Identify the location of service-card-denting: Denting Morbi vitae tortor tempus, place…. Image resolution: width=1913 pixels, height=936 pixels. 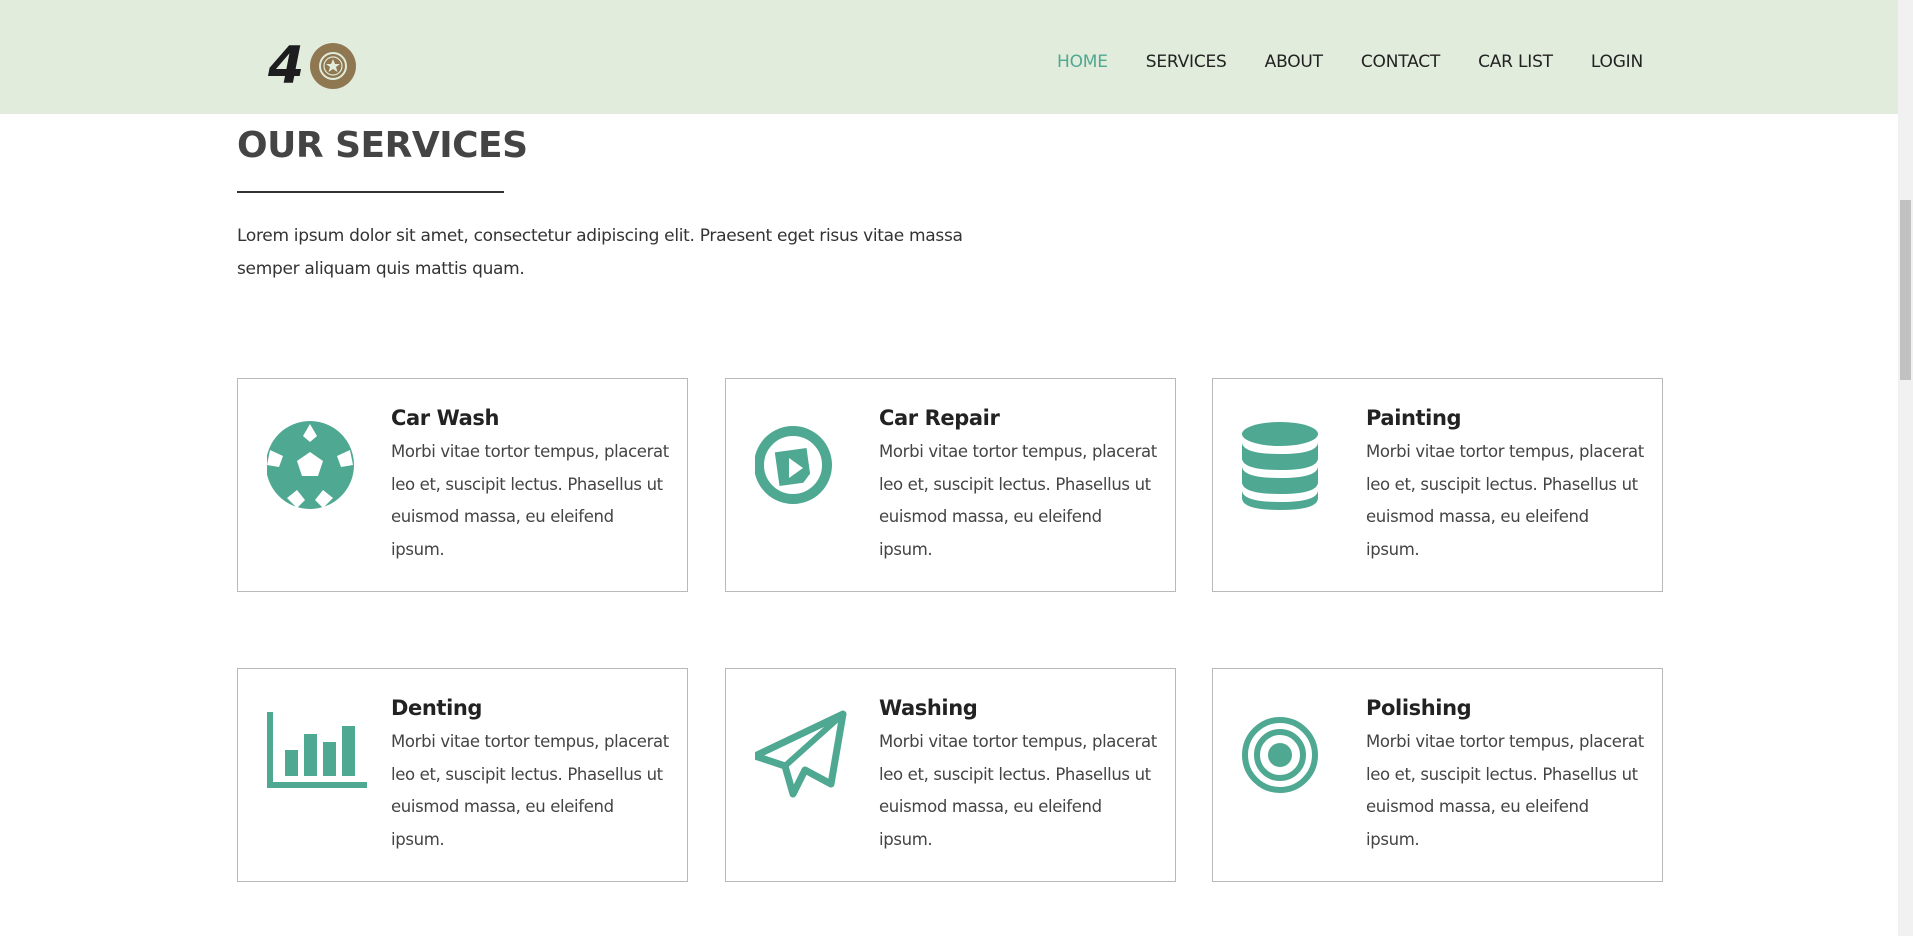
(462, 775).